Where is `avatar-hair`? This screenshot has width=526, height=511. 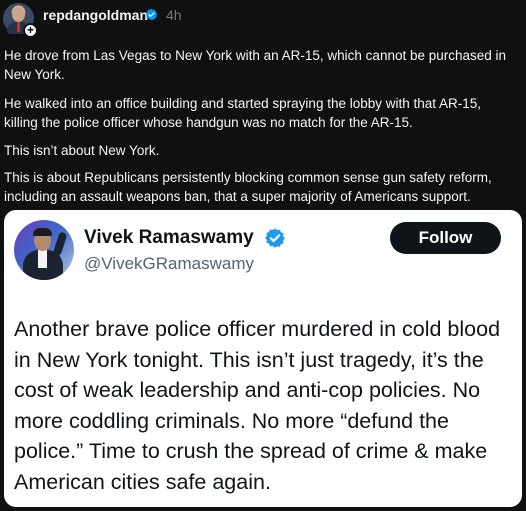
avatar-hair is located at coordinates (42, 232).